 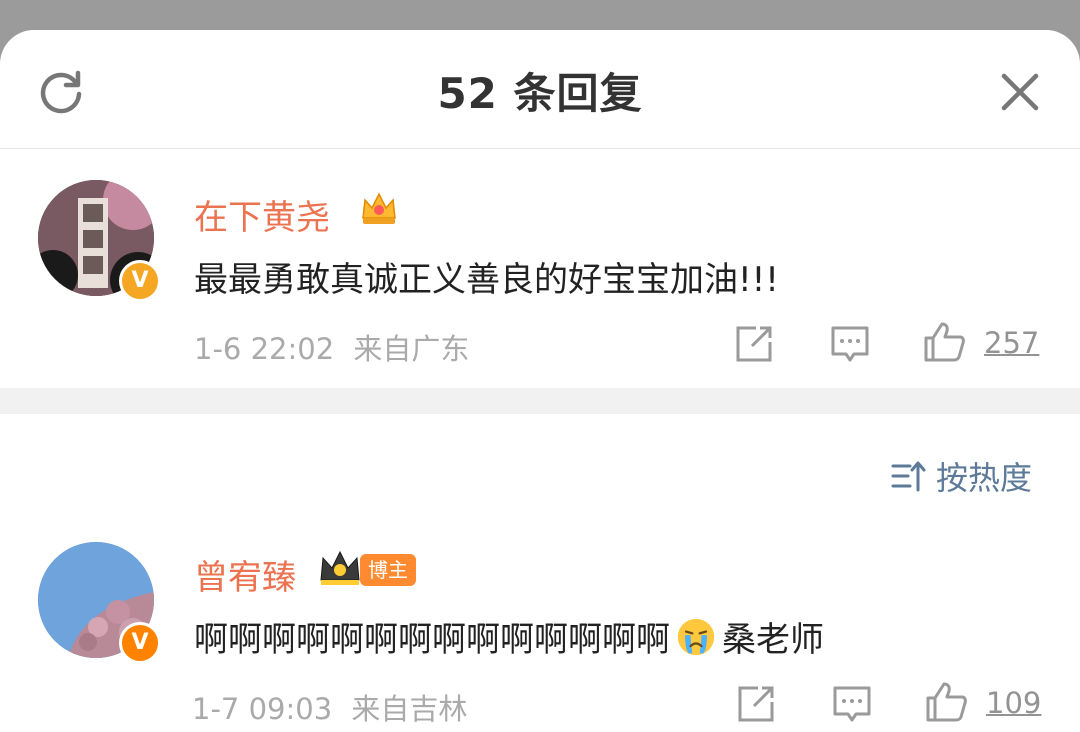 I want to click on crying-emoji-icon, so click(x=696, y=637).